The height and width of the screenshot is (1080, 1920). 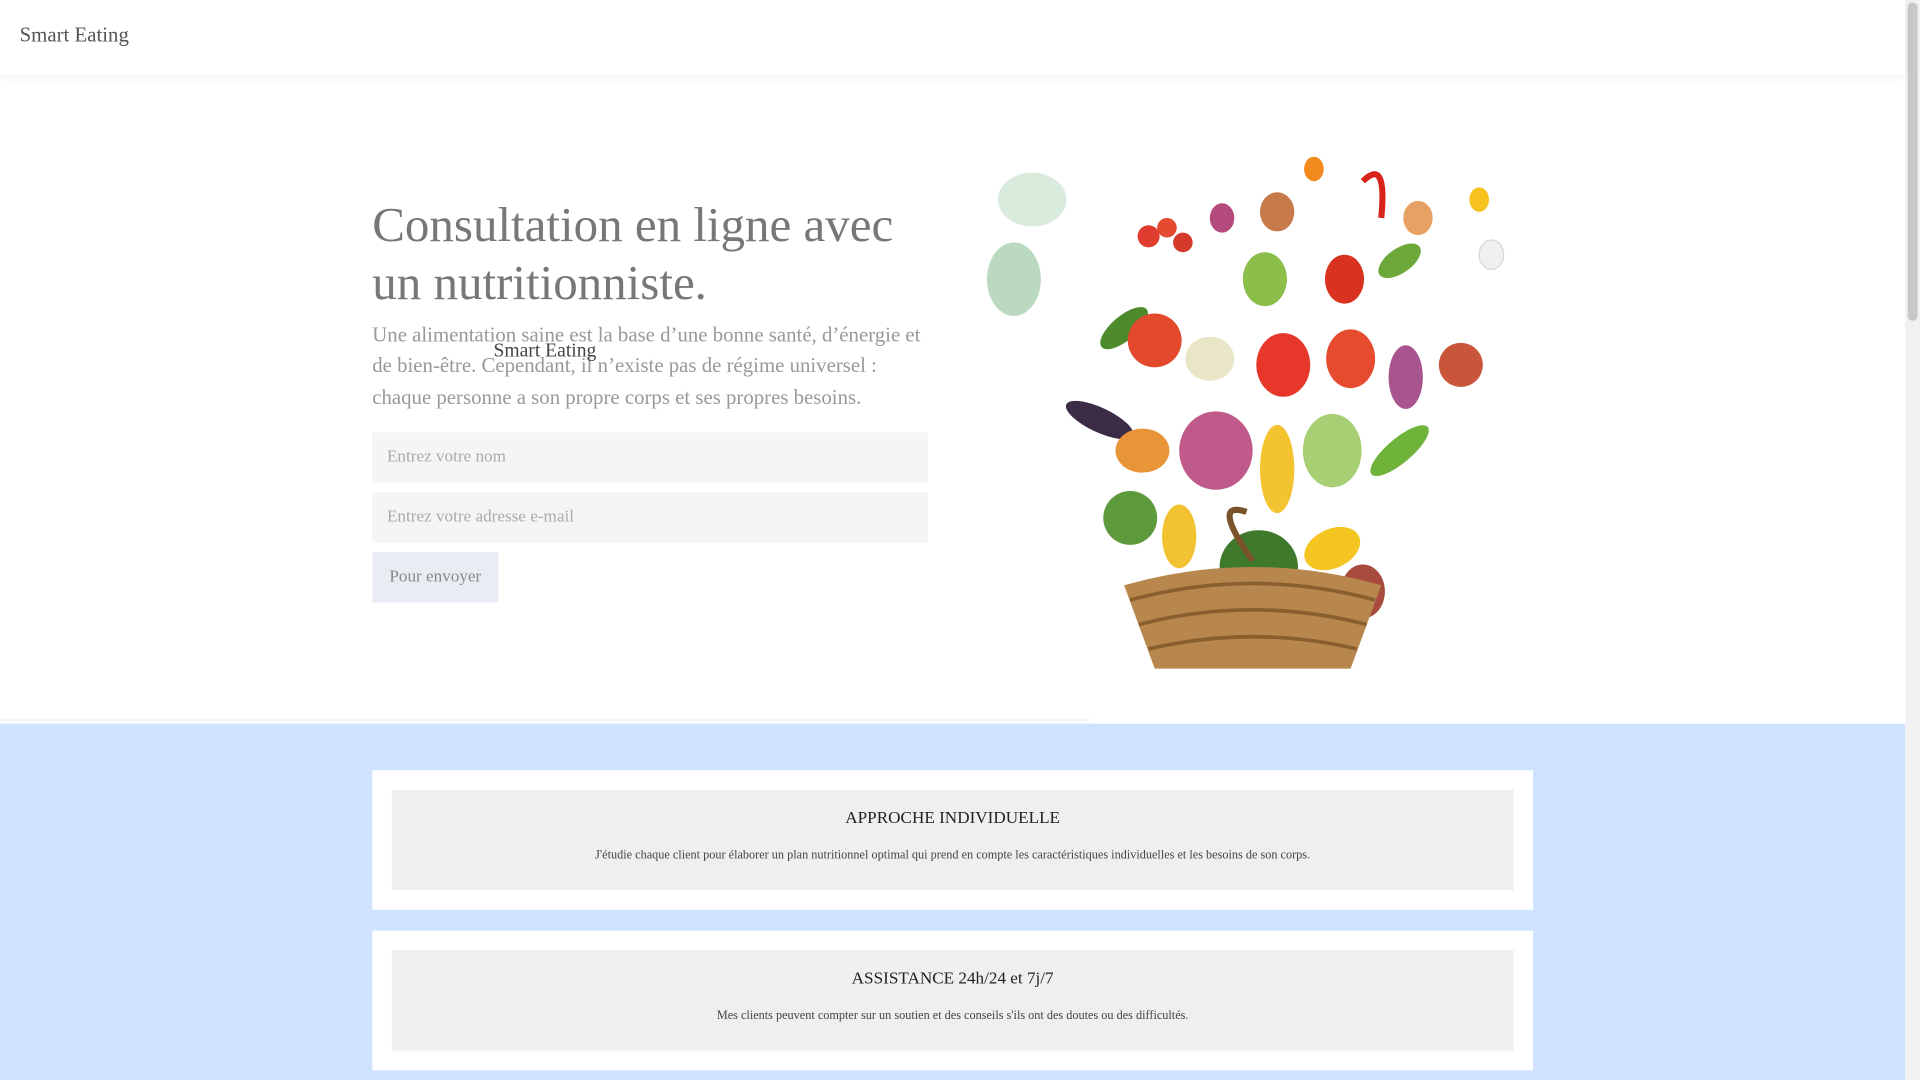 What do you see at coordinates (545, 351) in the screenshot?
I see `overlay-brand-text: Smart Eating` at bounding box center [545, 351].